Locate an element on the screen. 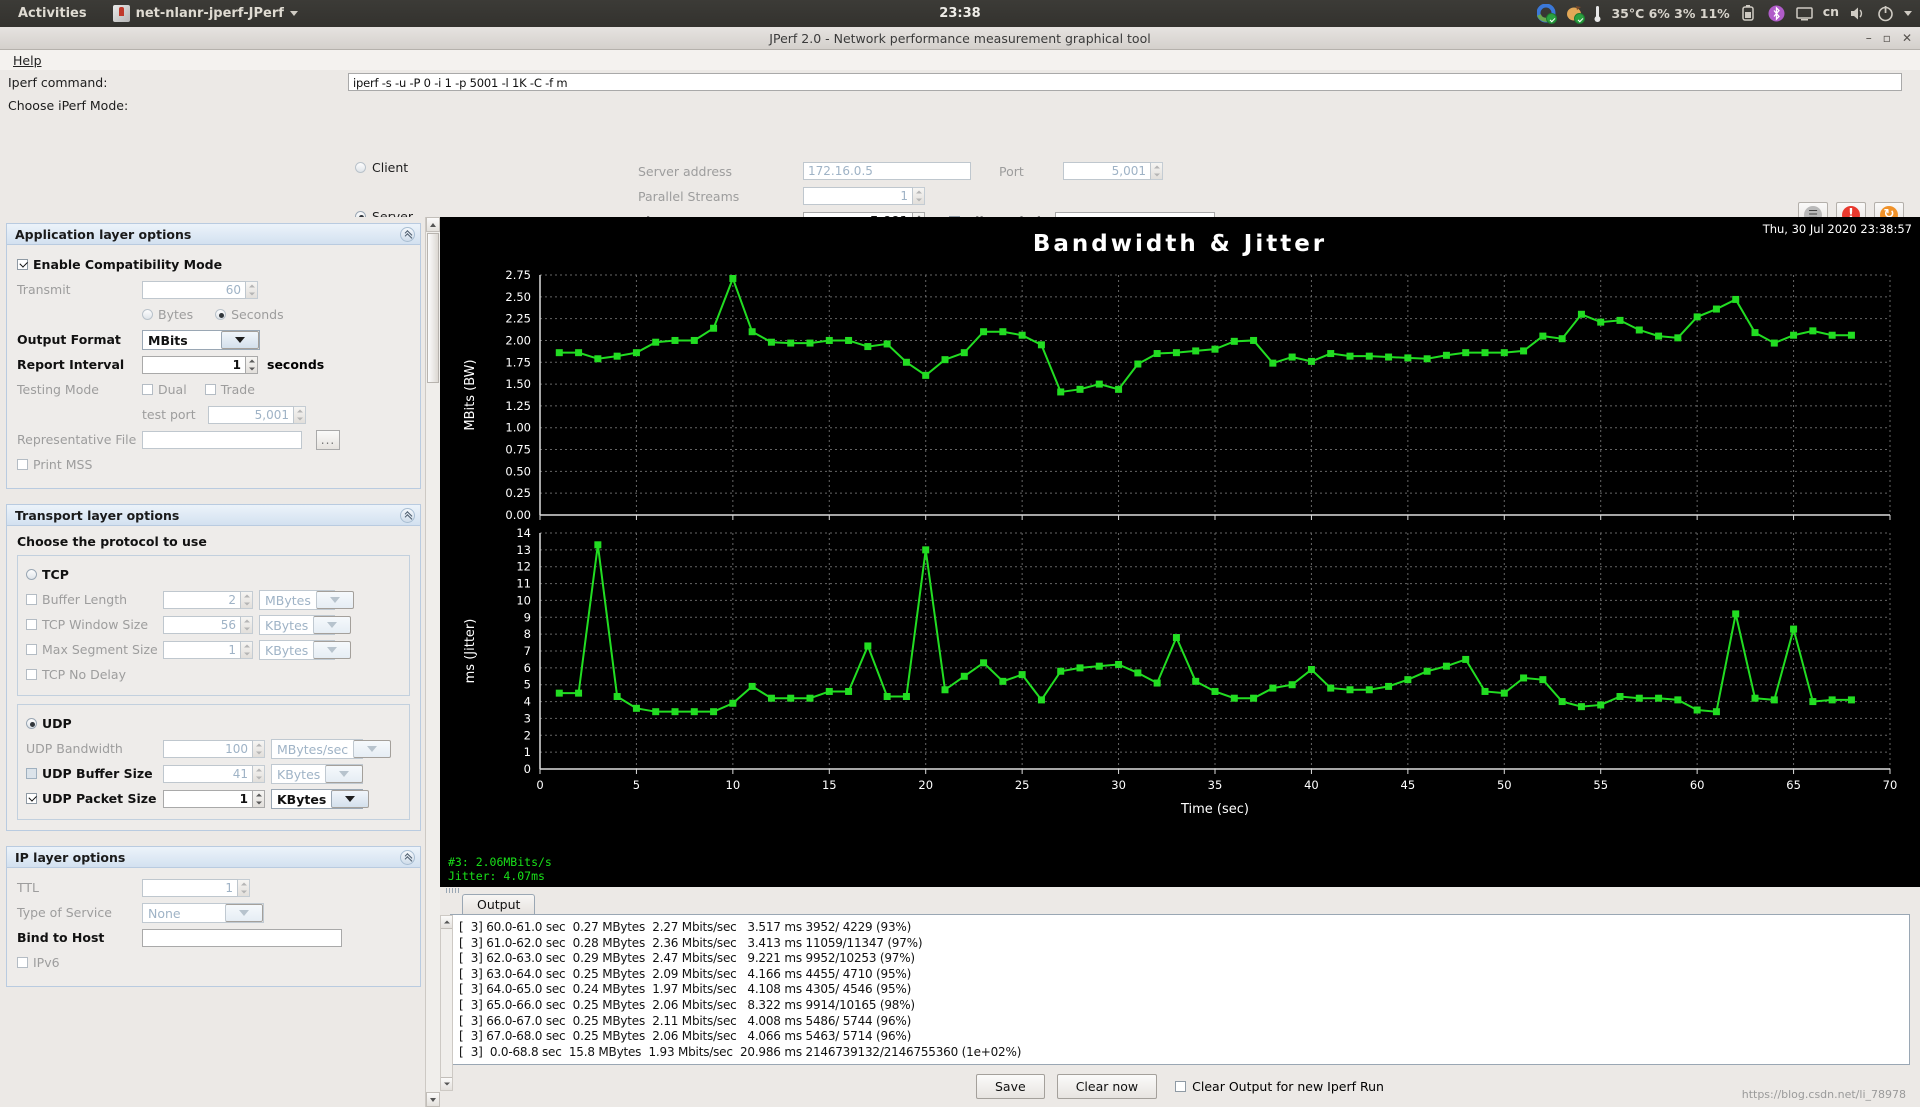 The height and width of the screenshot is (1107, 1920). transmit-spinner: 60 is located at coordinates (200, 289).